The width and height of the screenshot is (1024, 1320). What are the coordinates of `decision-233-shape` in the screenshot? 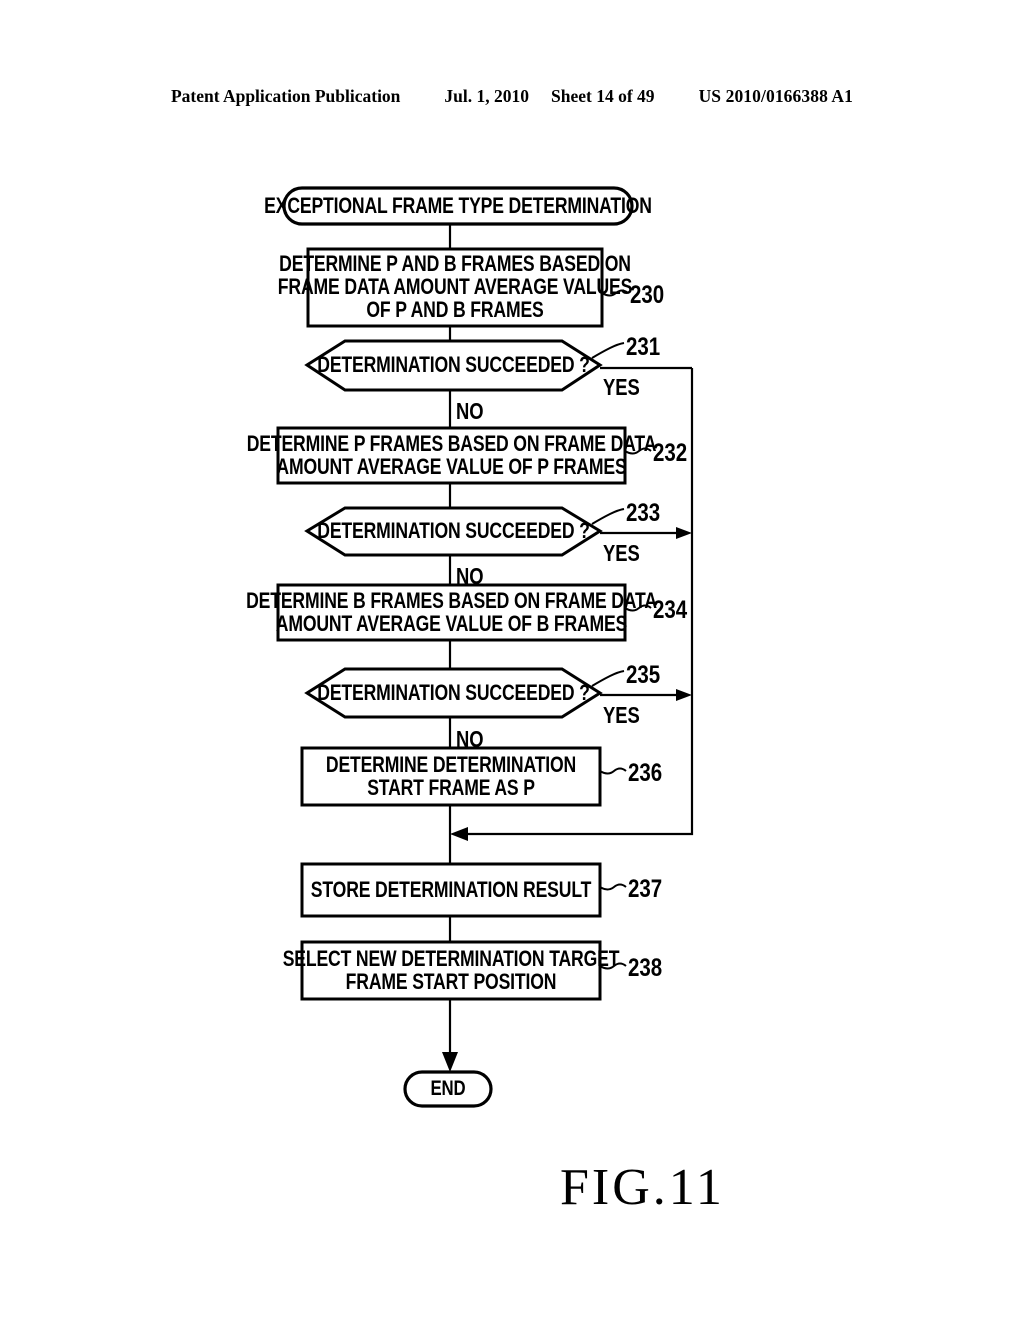 It's located at (453, 531).